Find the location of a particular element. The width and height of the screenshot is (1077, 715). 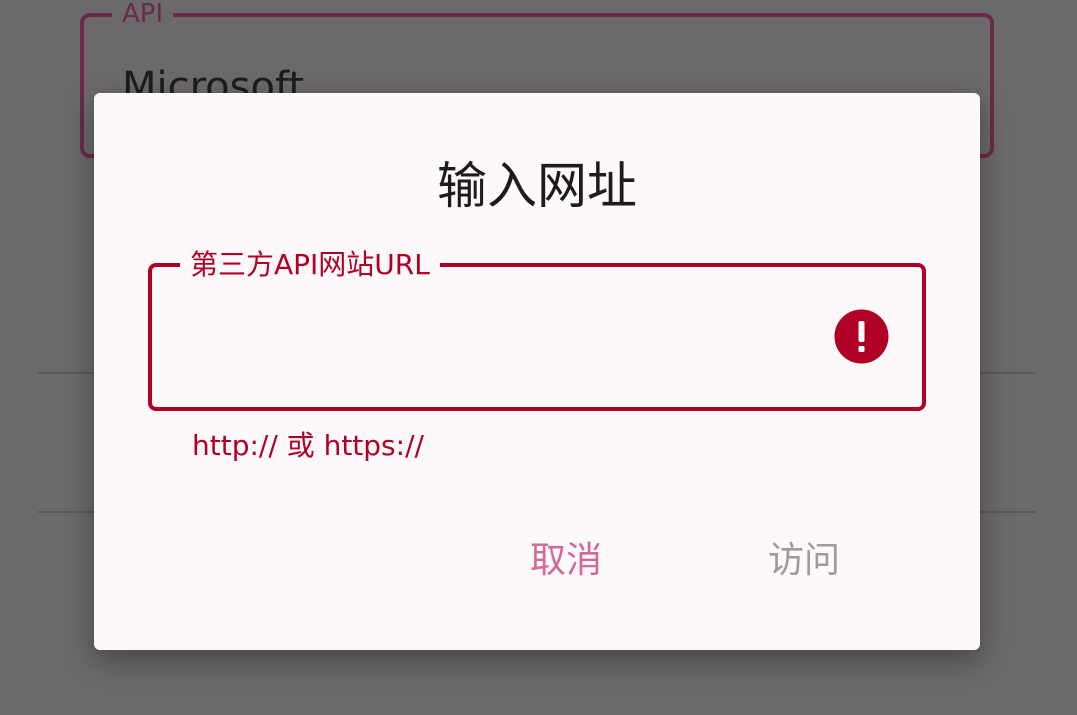

background-api-field-label: API is located at coordinates (143, 17).